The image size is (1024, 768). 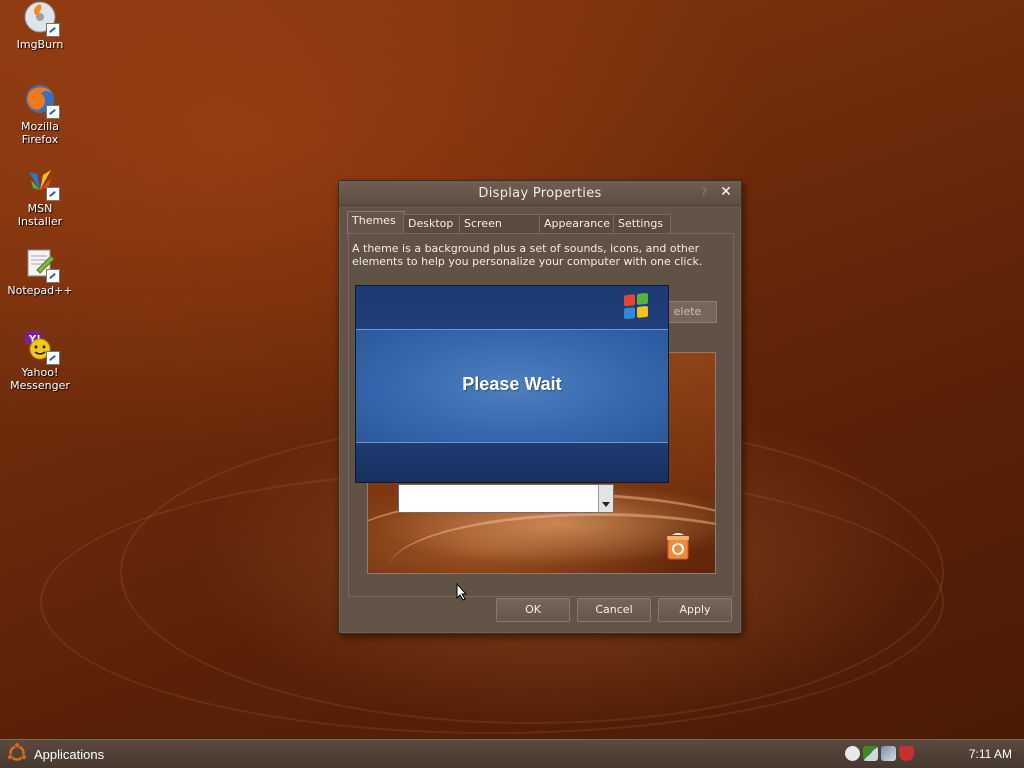 I want to click on desktop-icon-label: Notepad++, so click(x=40, y=290).